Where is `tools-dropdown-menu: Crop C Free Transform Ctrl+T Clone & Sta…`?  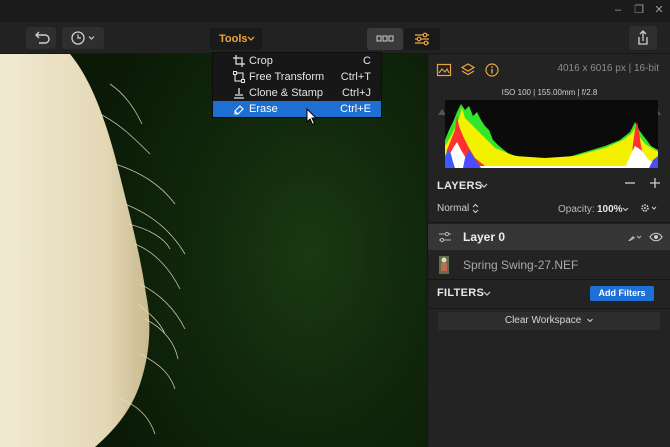 tools-dropdown-menu: Crop C Free Transform Ctrl+T Clone & Sta… is located at coordinates (297, 85).